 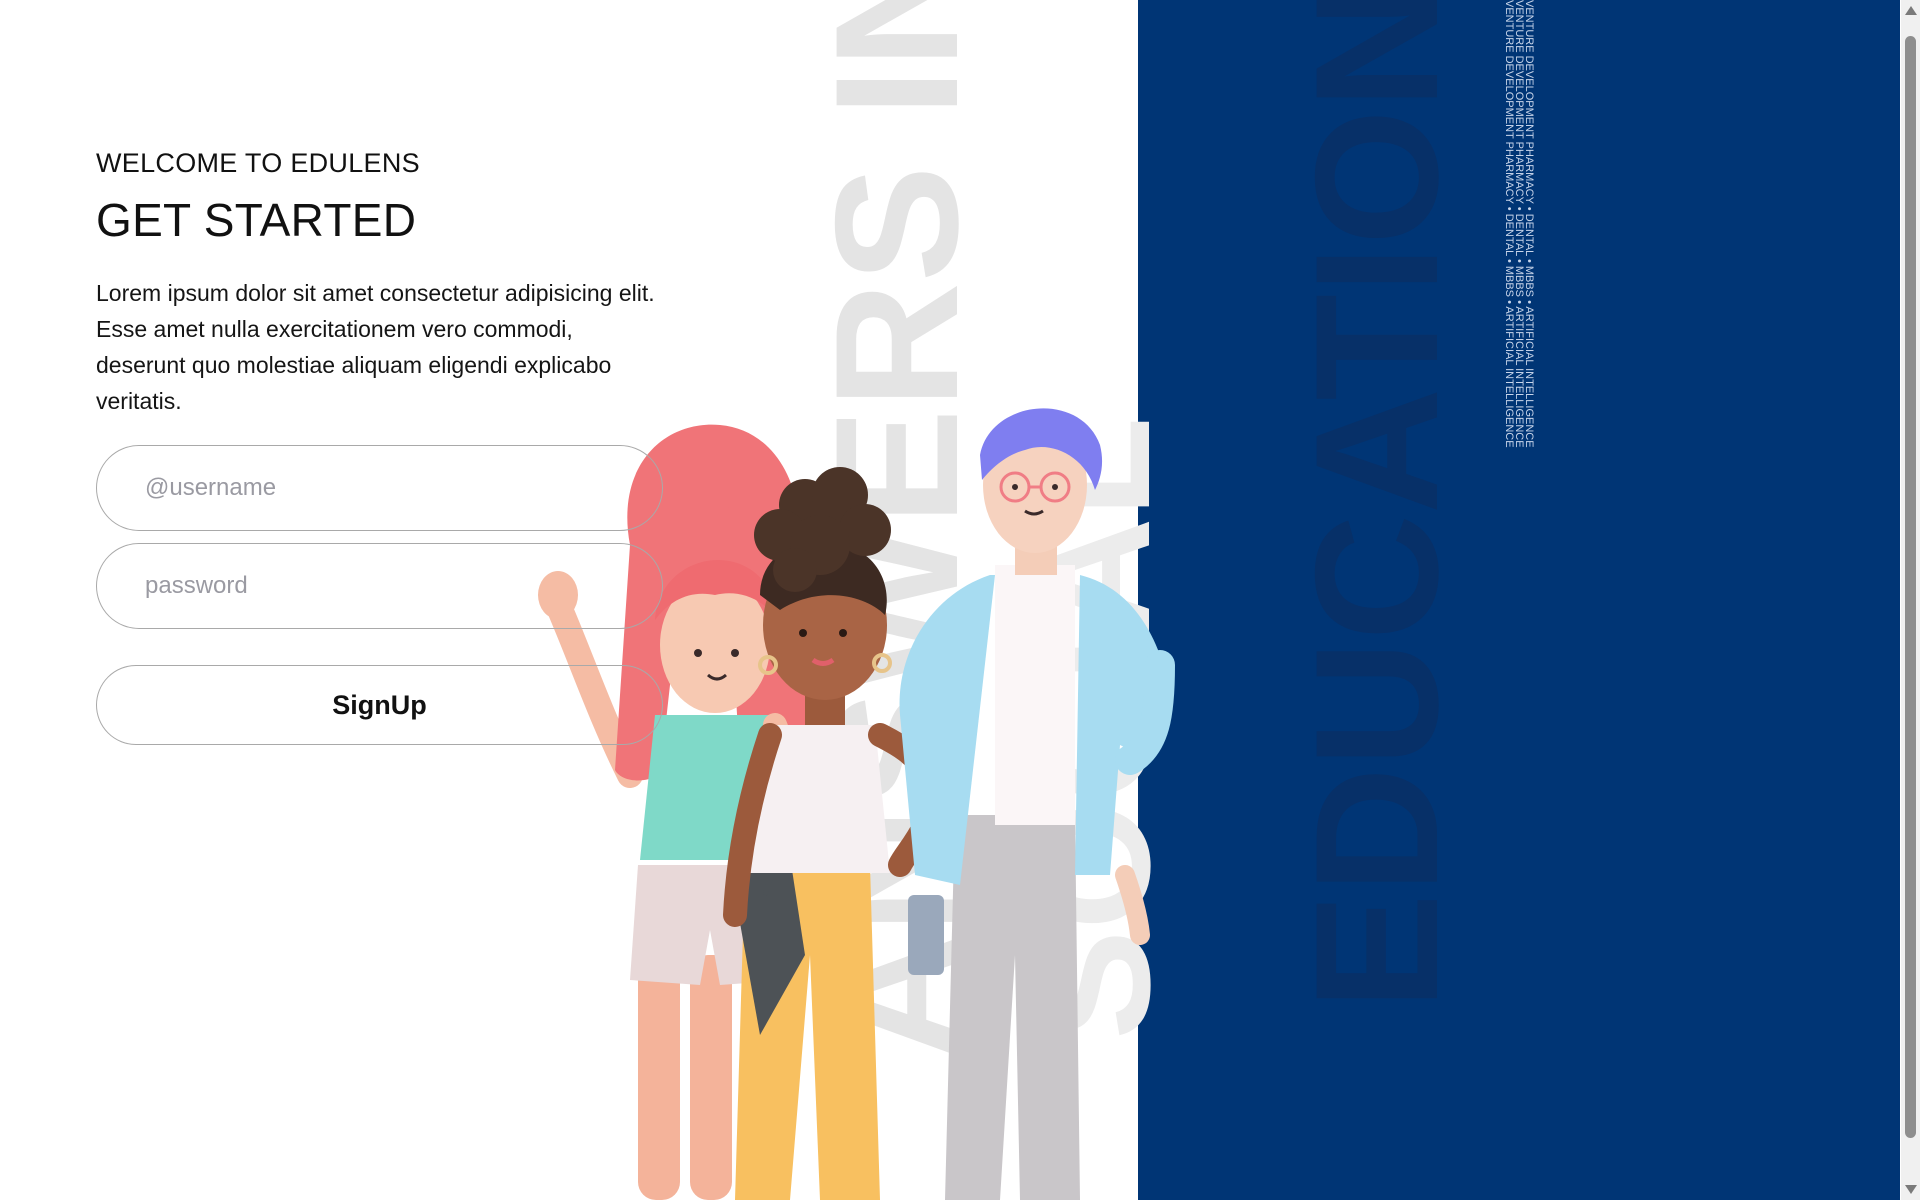 I want to click on boy-blue-hair, so click(x=1037, y=804).